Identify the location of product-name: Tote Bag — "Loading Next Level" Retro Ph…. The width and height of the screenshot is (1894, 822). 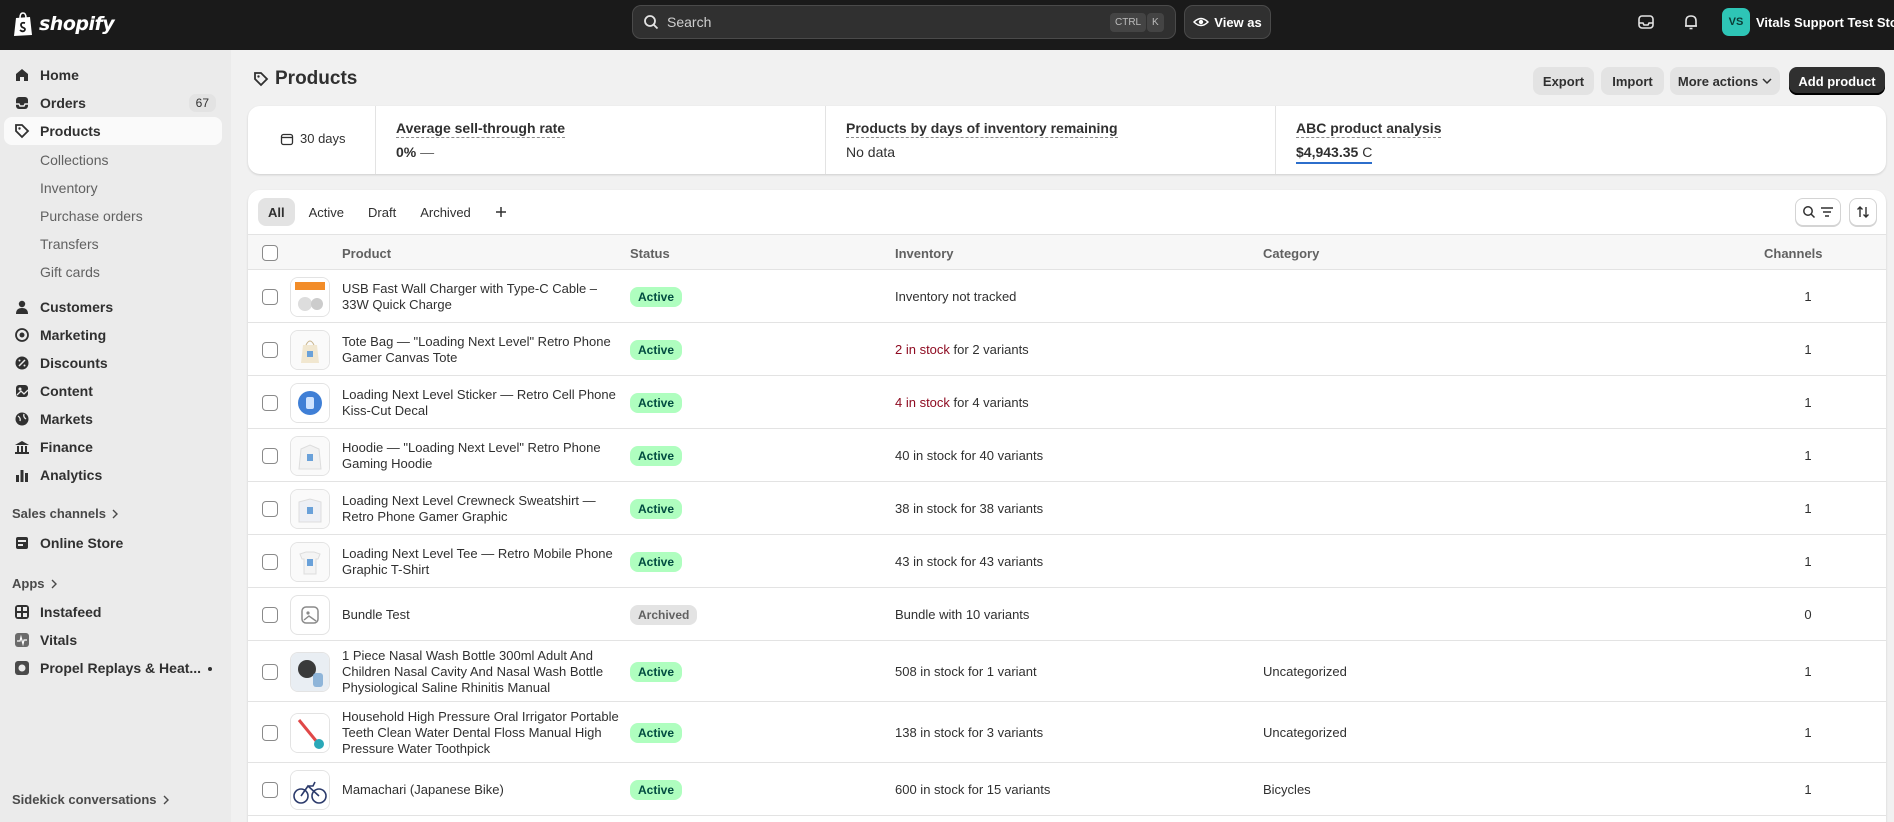
(484, 350).